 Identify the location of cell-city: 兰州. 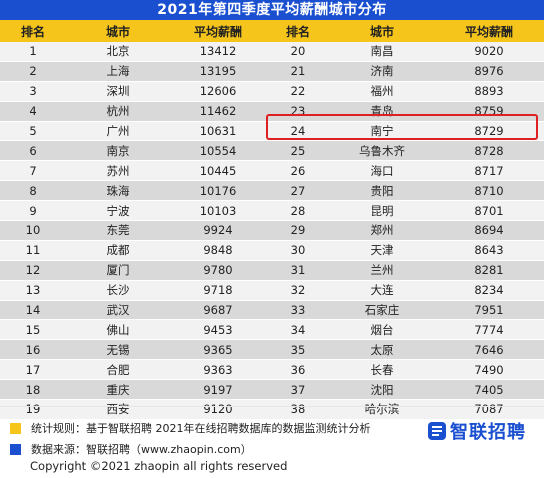
(382, 270).